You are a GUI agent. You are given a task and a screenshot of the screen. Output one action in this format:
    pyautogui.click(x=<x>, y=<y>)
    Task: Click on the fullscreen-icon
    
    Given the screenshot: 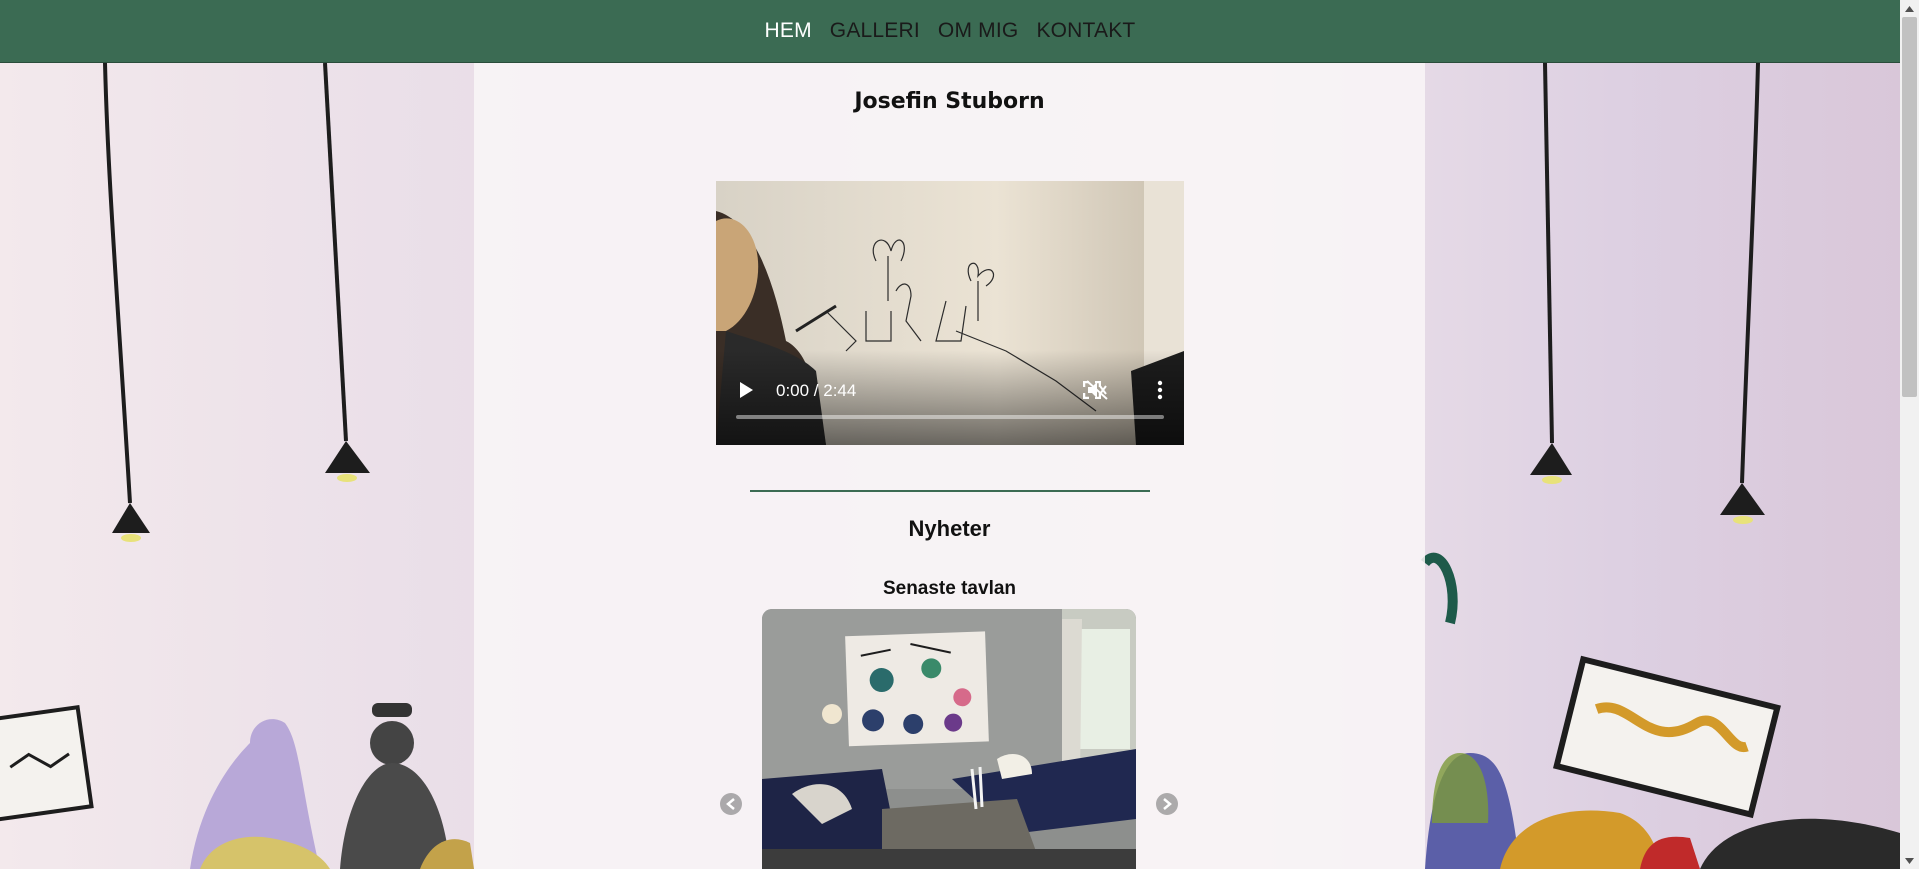 What is the action you would take?
    pyautogui.click(x=1092, y=390)
    